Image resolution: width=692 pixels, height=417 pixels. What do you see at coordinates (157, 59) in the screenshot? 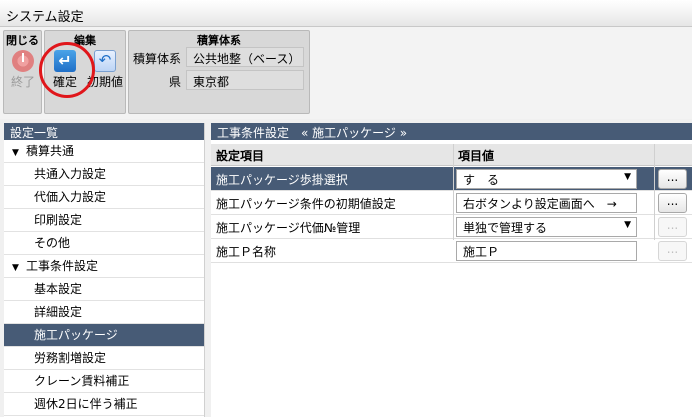
I see `estimate-system-label: 積算体系` at bounding box center [157, 59].